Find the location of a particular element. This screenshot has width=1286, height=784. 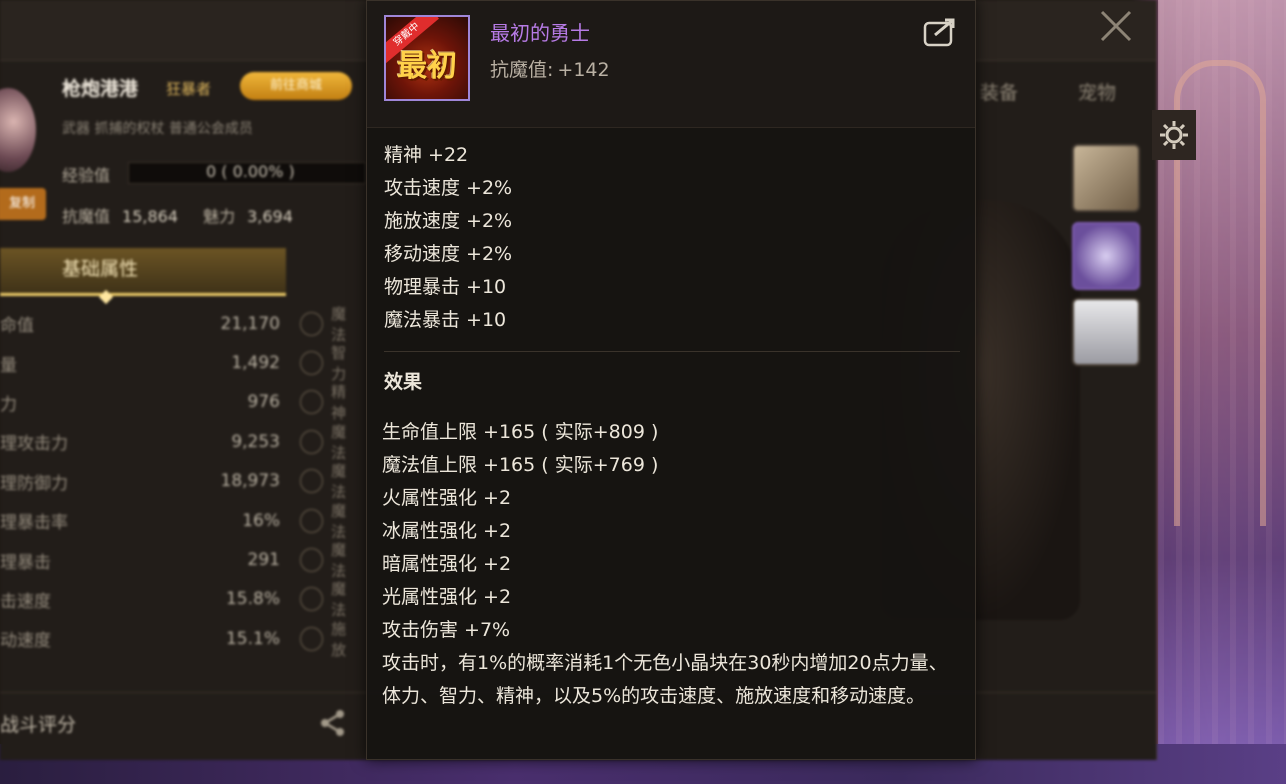

combat-score-label: 战斗评分 is located at coordinates (38, 725).